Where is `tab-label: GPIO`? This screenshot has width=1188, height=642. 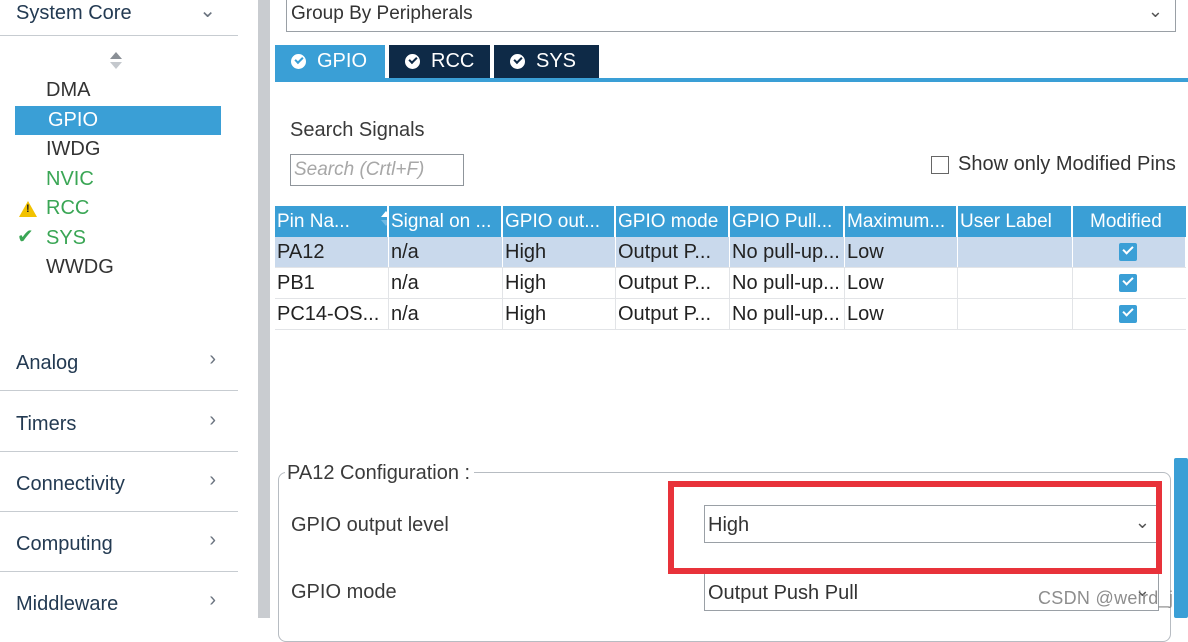 tab-label: GPIO is located at coordinates (342, 61).